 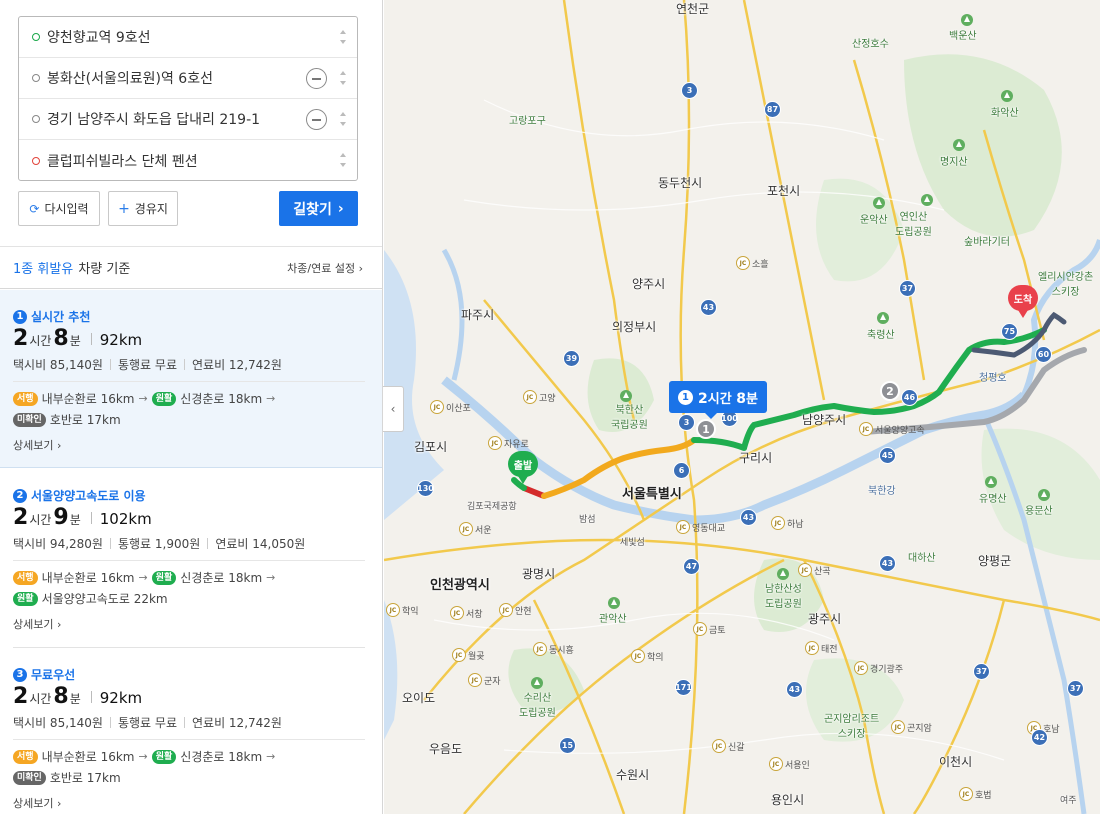 What do you see at coordinates (221, 757) in the screenshot?
I see `road-segment: 신경춘로 18km` at bounding box center [221, 757].